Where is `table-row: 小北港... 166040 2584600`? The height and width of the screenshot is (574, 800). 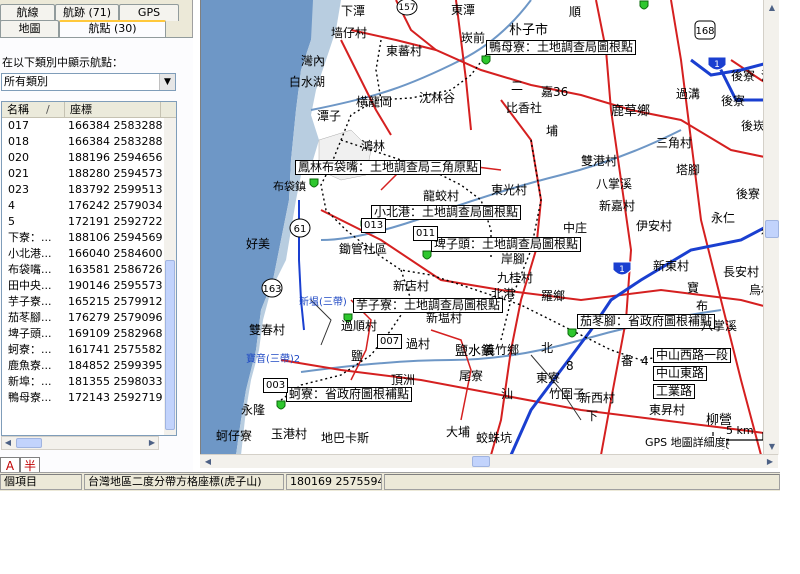
table-row: 小北港... 166040 2584600 is located at coordinates (89, 254).